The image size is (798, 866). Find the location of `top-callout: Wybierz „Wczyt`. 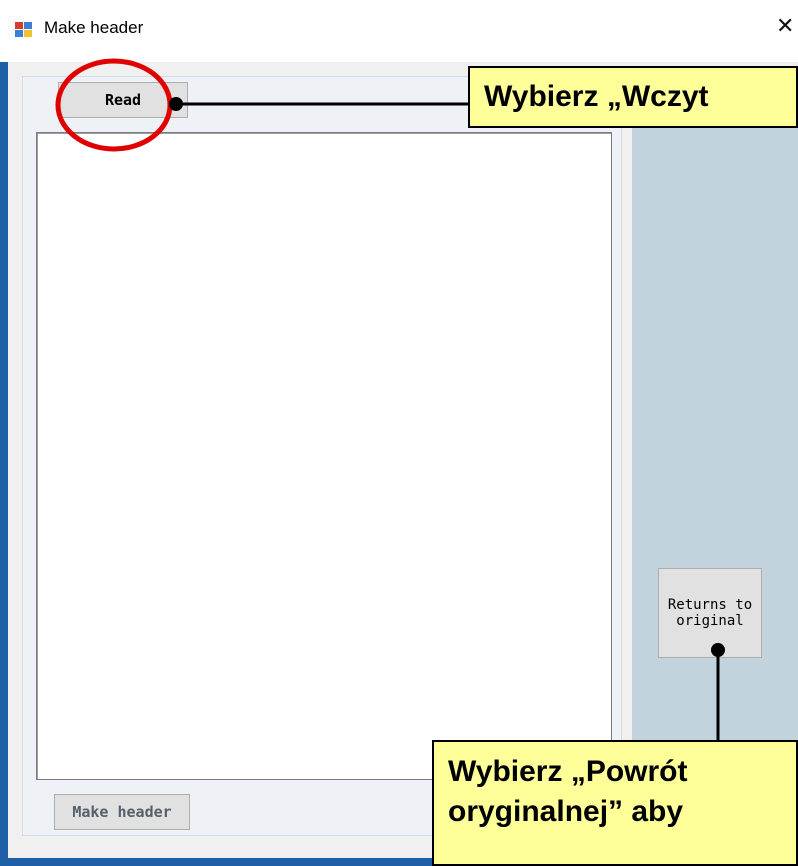

top-callout: Wybierz „Wczyt is located at coordinates (633, 97).